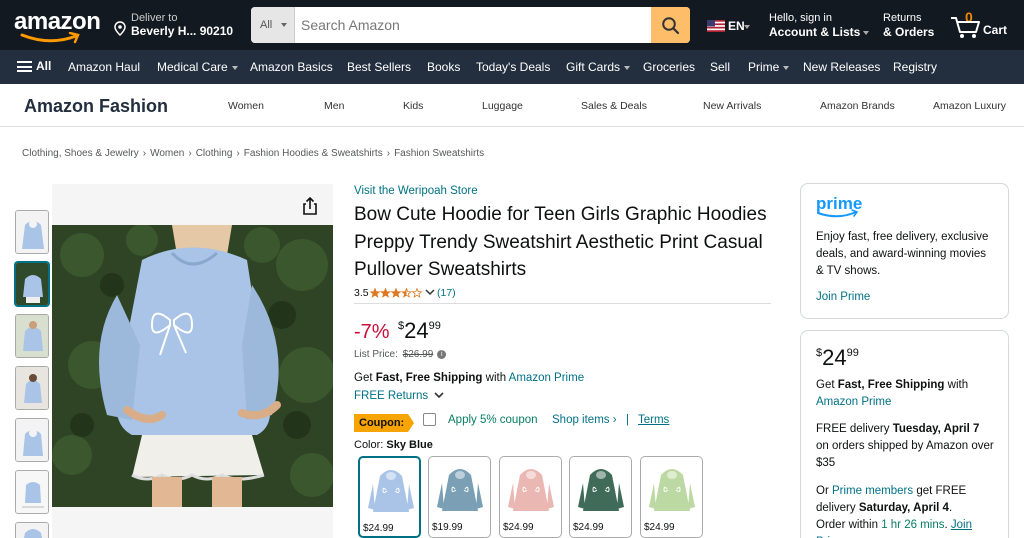 This screenshot has height=538, width=1024. I want to click on price-fraction: 99, so click(852, 353).